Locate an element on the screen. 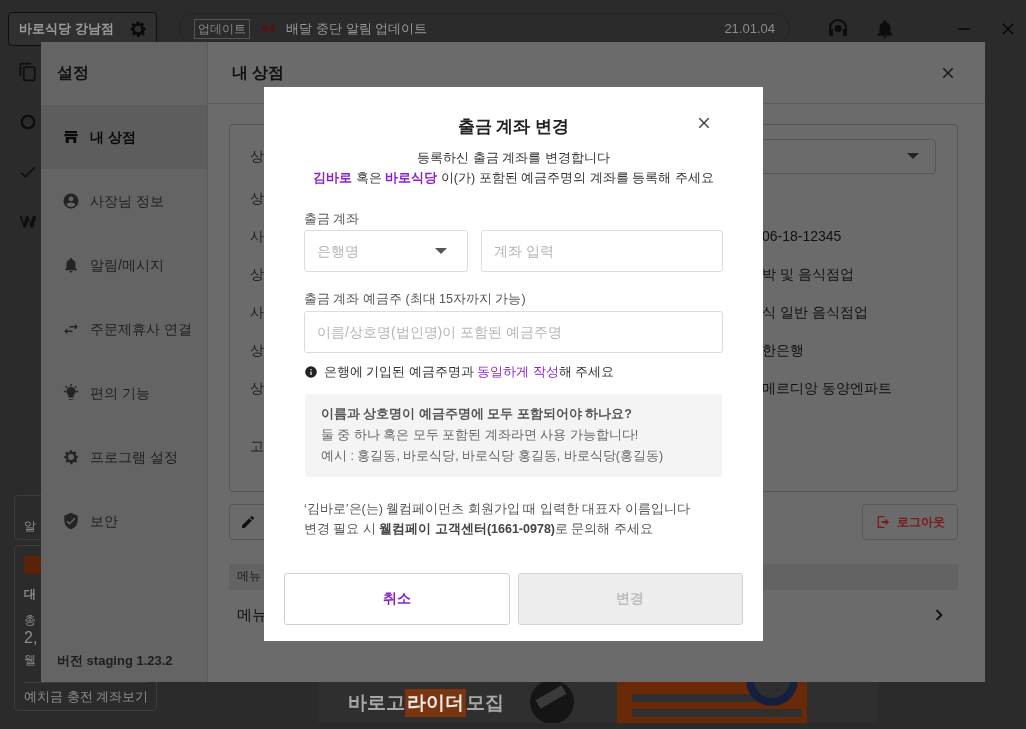  lightbulb-icon is located at coordinates (71, 393).